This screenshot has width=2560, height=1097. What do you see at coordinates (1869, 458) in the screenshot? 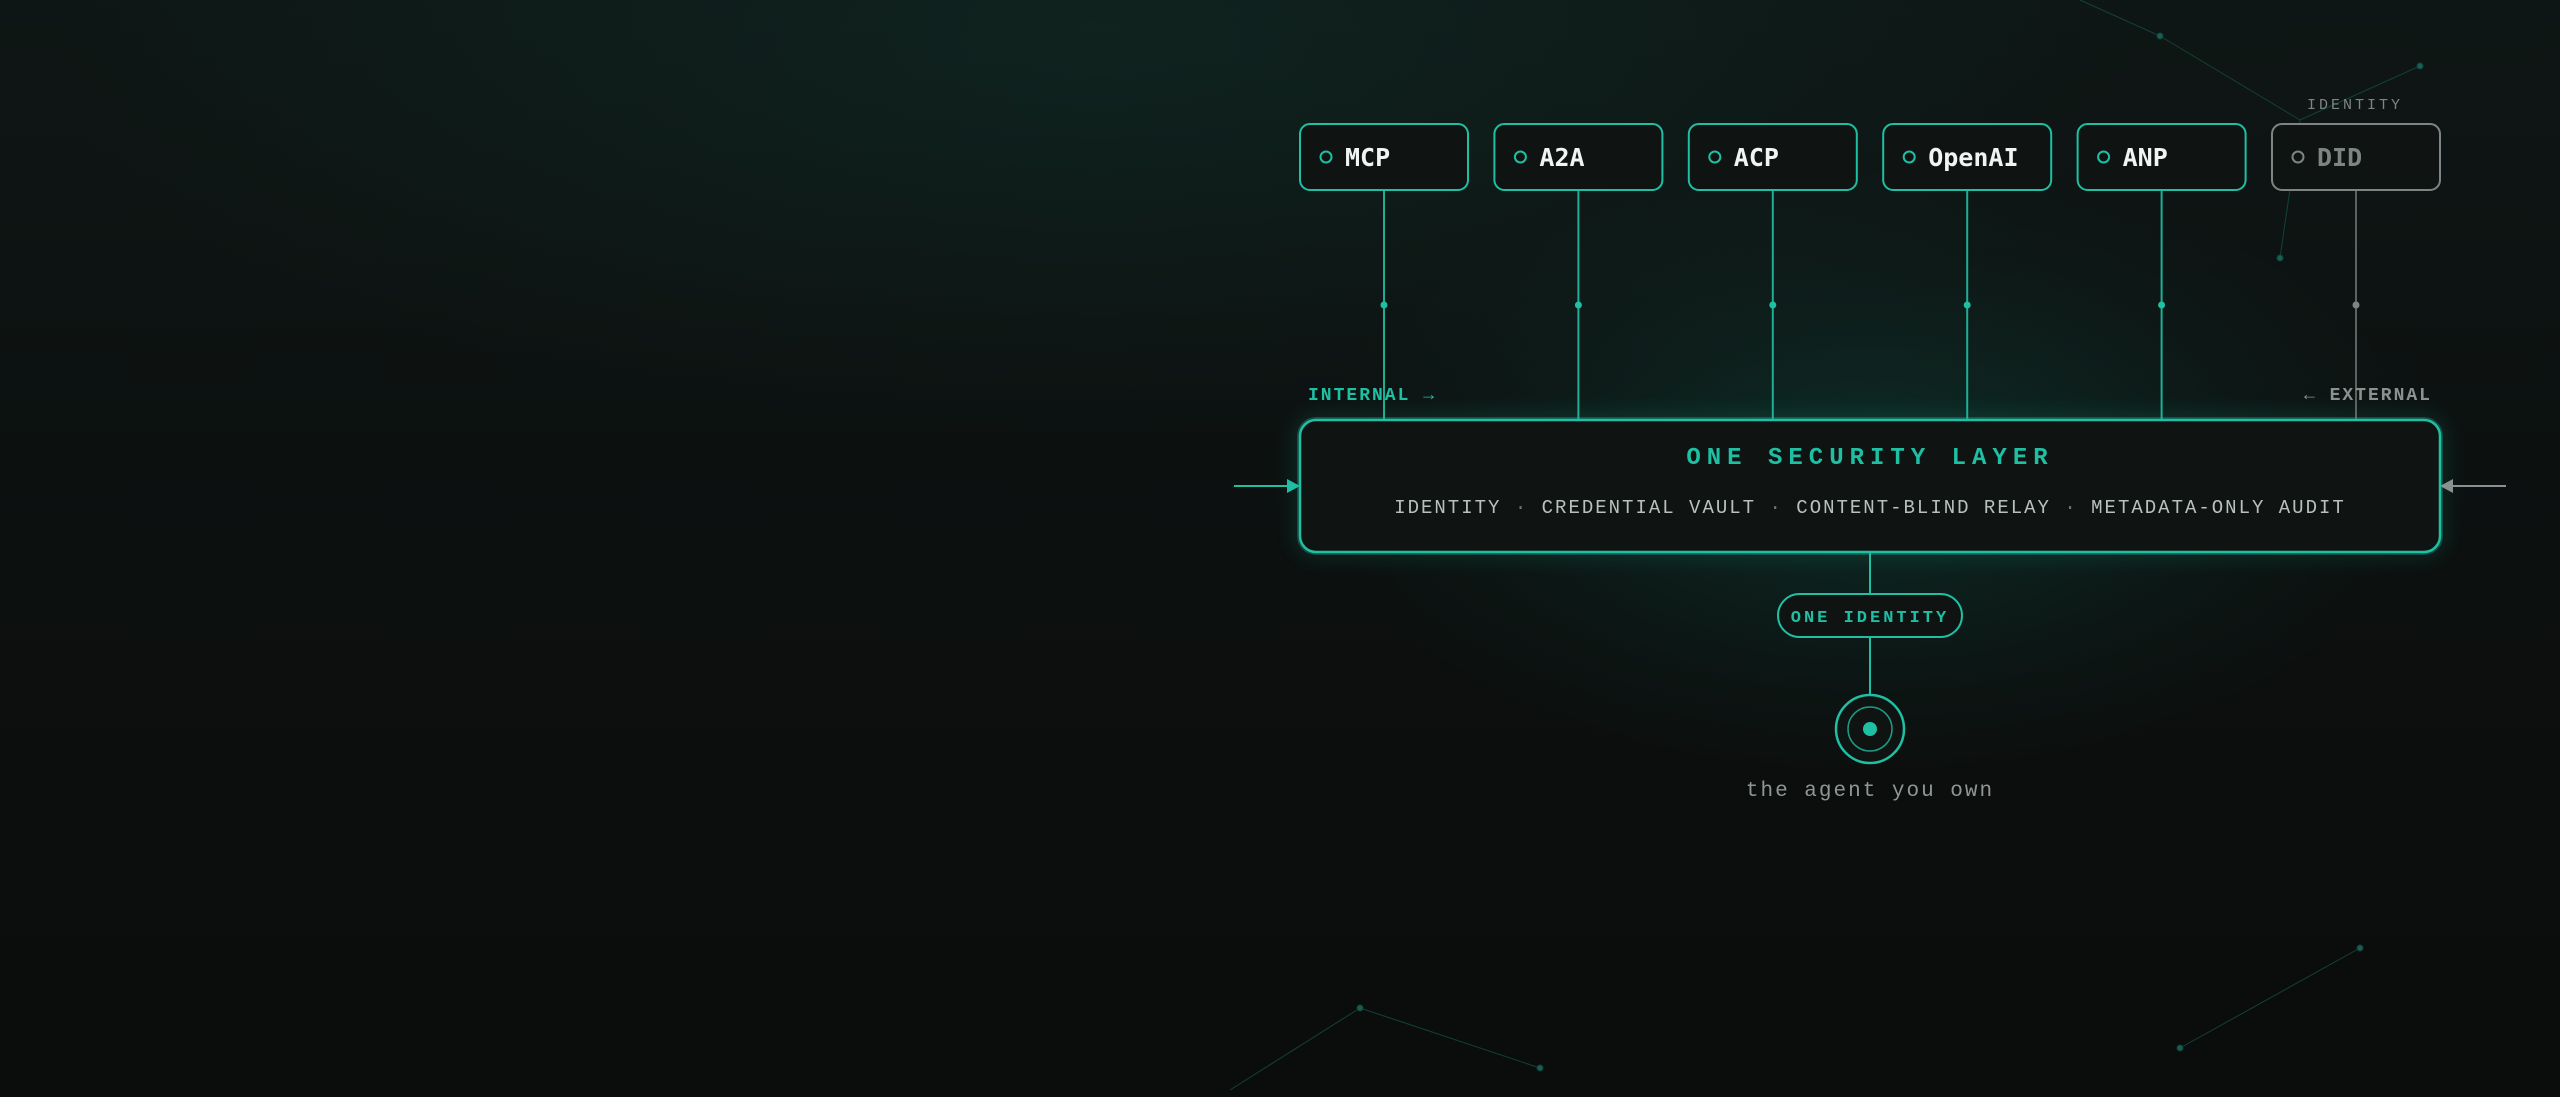
I see `security-layer-title: ONE SECURITY LAYER` at bounding box center [1869, 458].